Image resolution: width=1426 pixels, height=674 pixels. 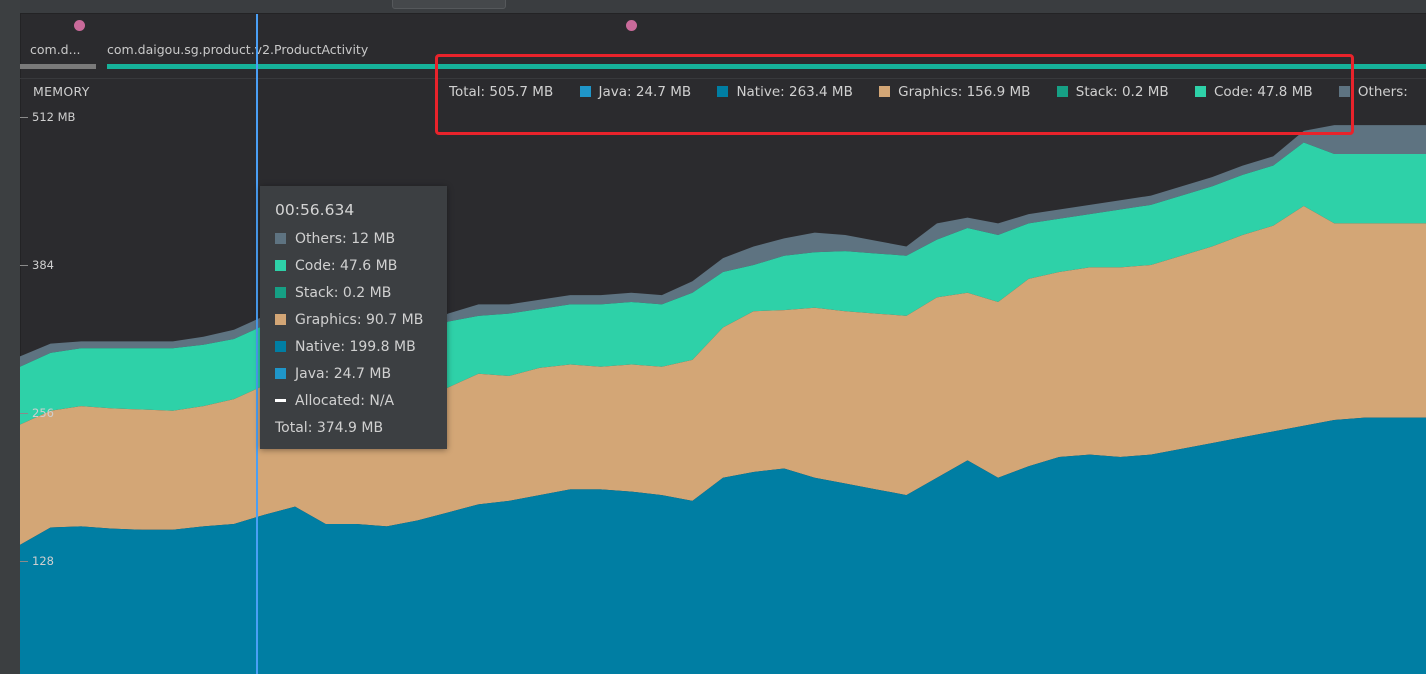 What do you see at coordinates (315, 210) in the screenshot?
I see `tooltip-time: 00:56.634` at bounding box center [315, 210].